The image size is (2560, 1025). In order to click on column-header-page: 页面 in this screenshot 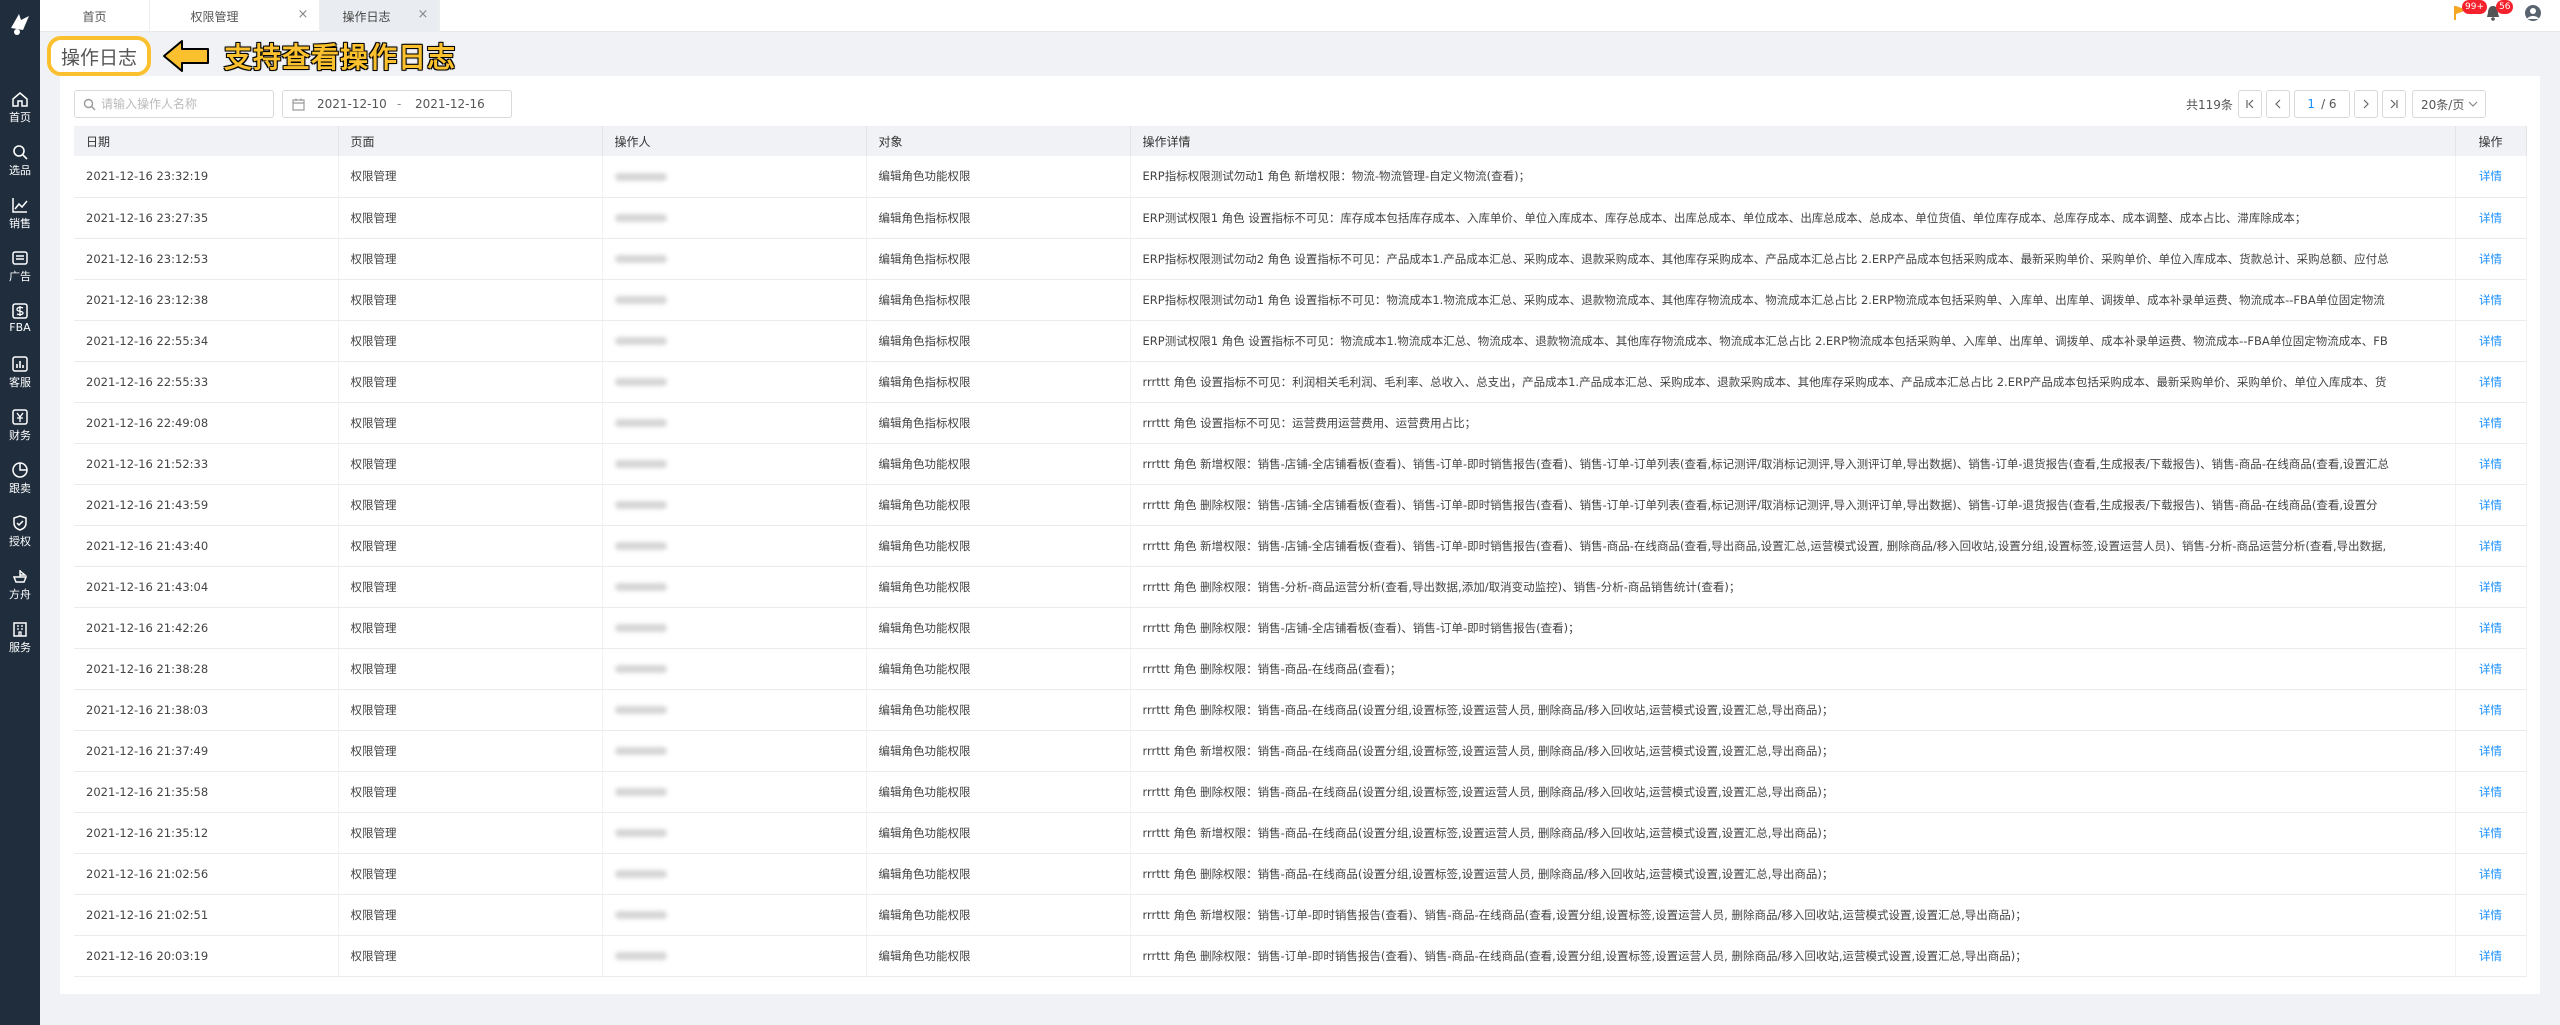, I will do `click(470, 141)`.